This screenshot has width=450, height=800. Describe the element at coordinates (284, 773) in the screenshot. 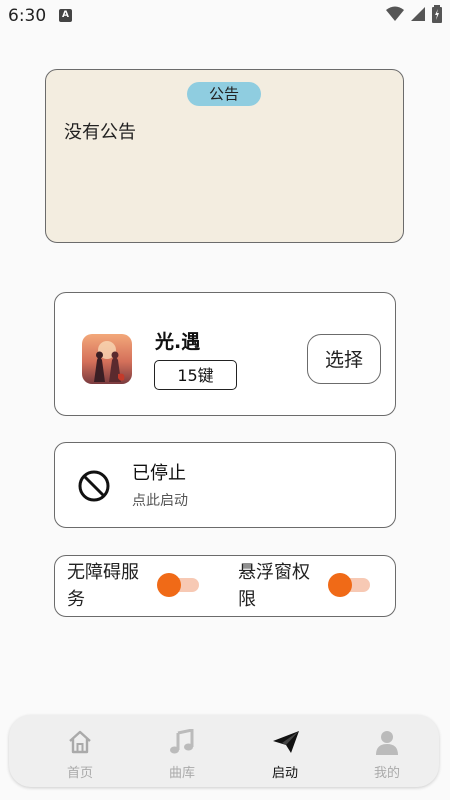

I see `nav-launch-label: 启动` at that location.